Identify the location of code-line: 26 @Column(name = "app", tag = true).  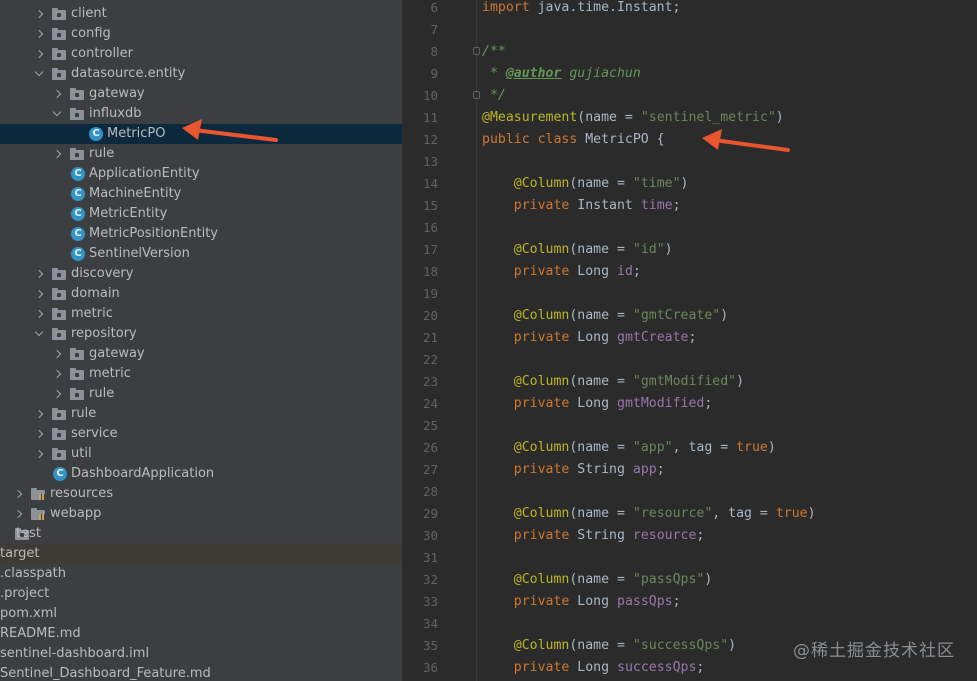
(695, 448).